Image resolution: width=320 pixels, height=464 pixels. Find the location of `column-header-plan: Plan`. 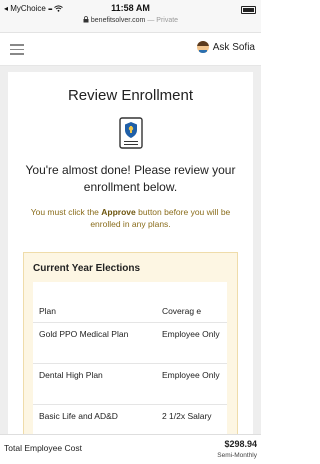

column-header-plan: Plan is located at coordinates (94, 302).